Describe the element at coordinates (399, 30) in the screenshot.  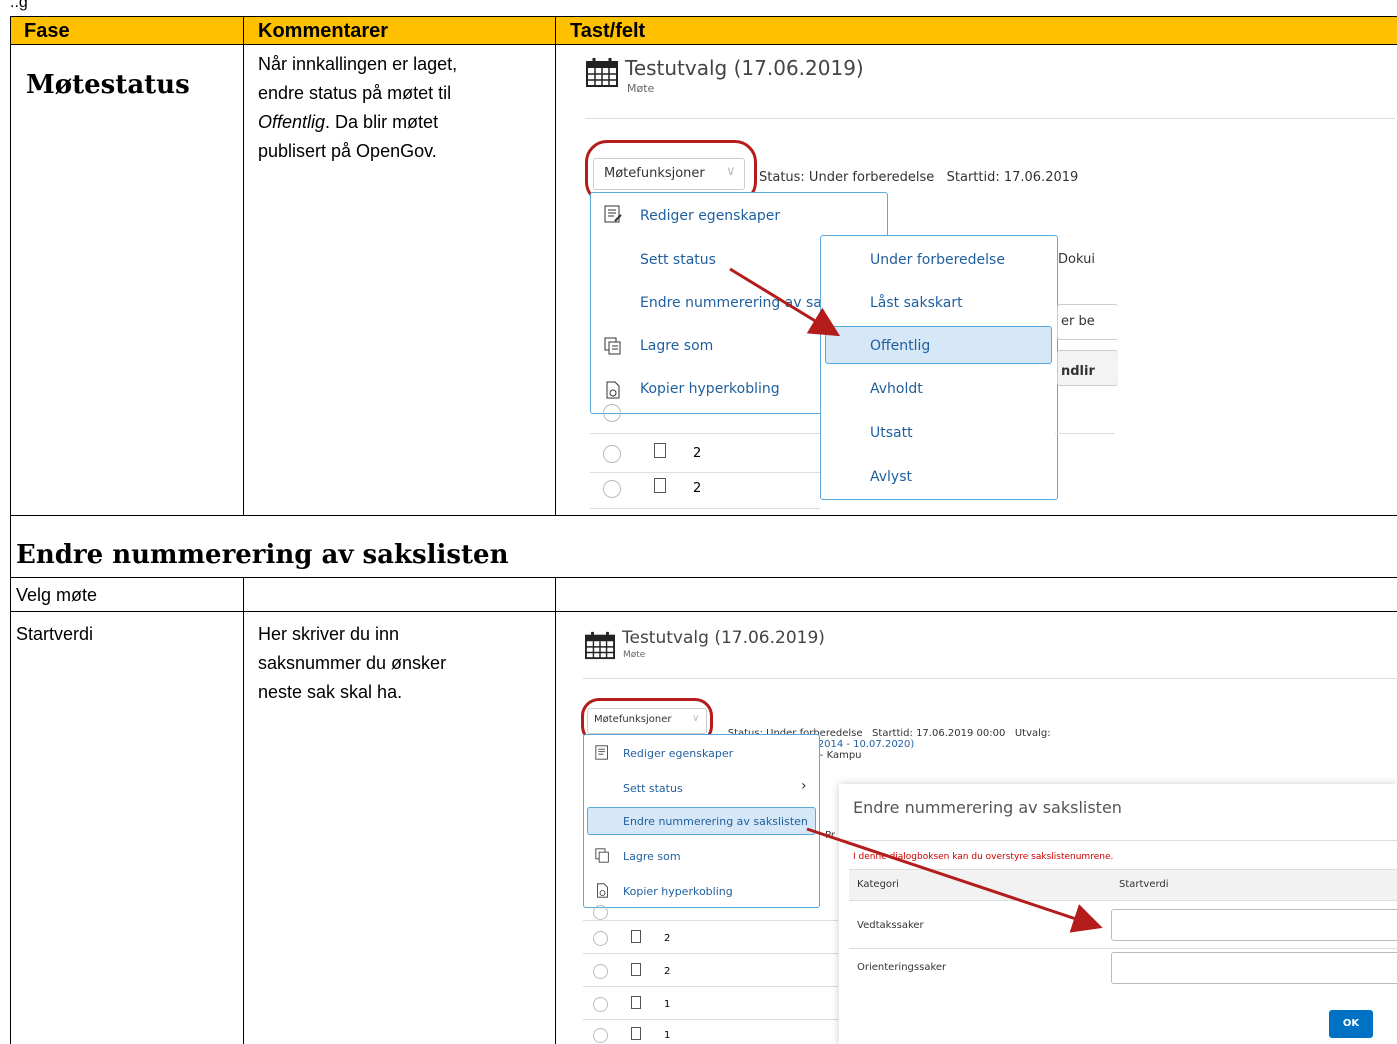
I see `header-col-kommentarer: Kommentarer` at that location.